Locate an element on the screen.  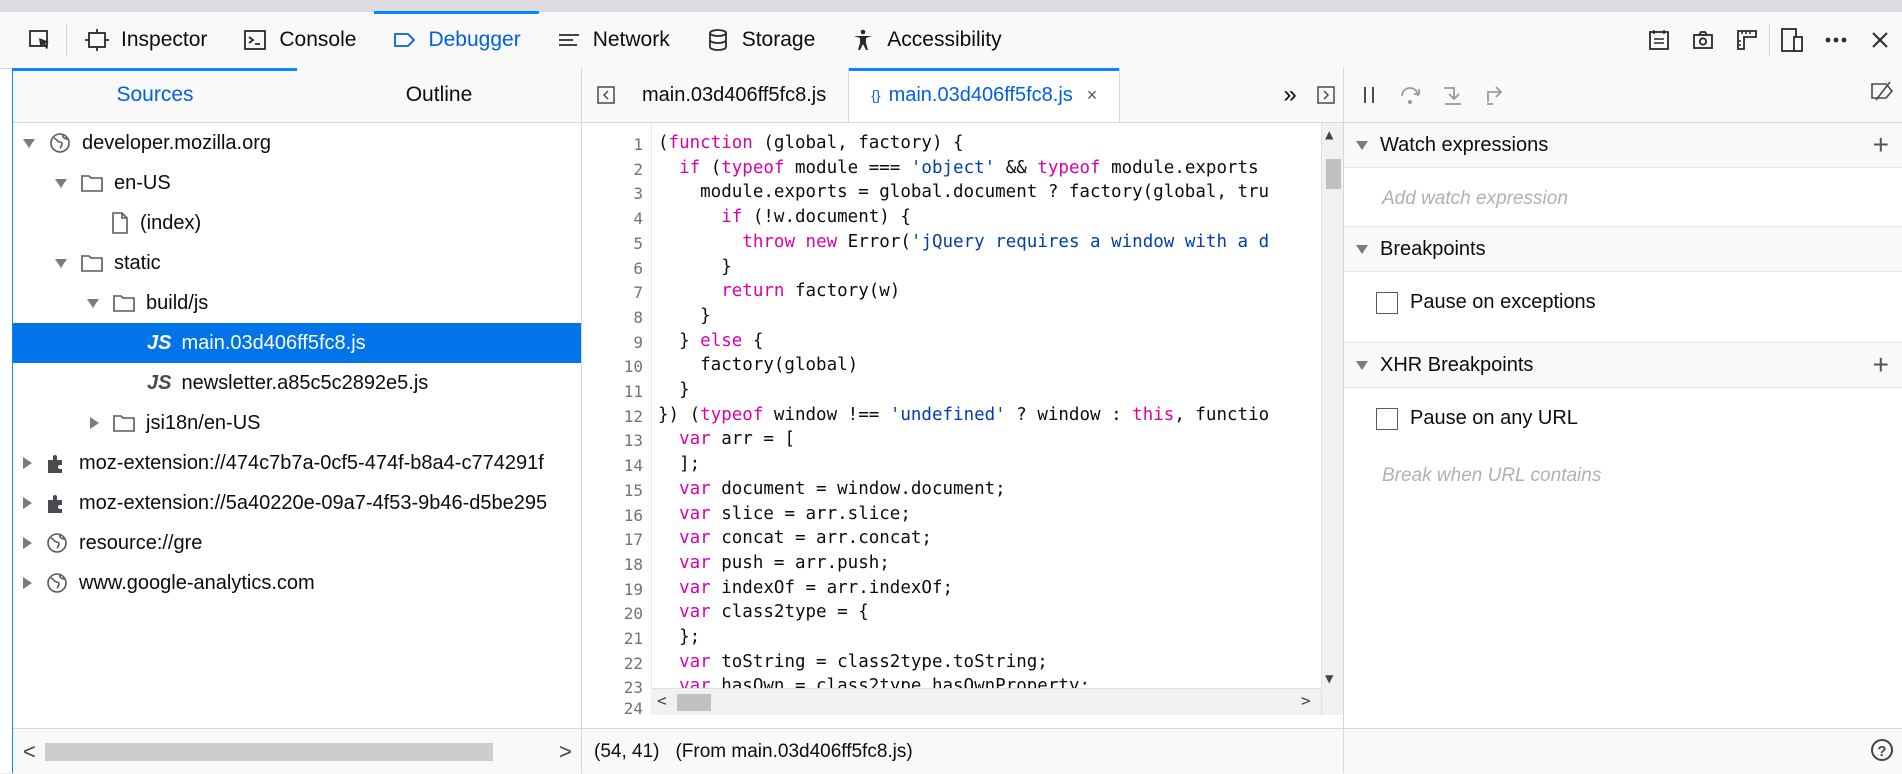
tab-accessibility: Accessibility is located at coordinates (926, 40).